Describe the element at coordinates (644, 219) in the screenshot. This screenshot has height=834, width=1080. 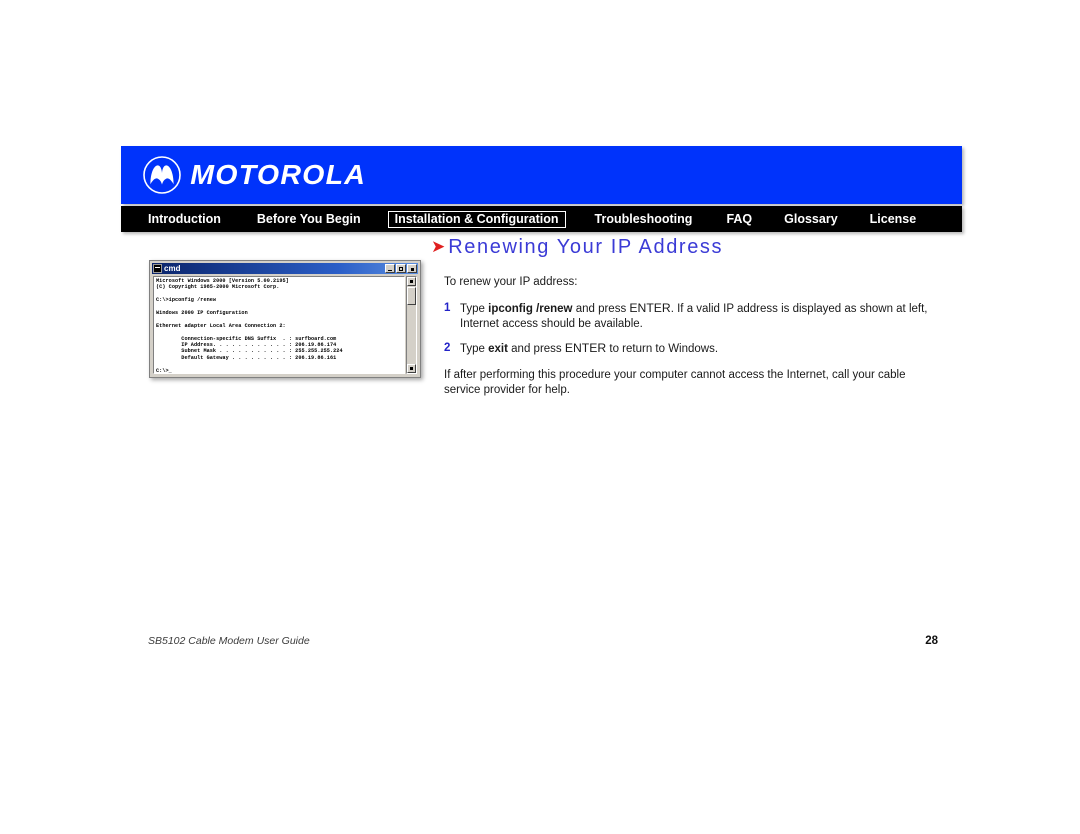
I see `nav-item-troubleshooting: Troubleshooting` at that location.